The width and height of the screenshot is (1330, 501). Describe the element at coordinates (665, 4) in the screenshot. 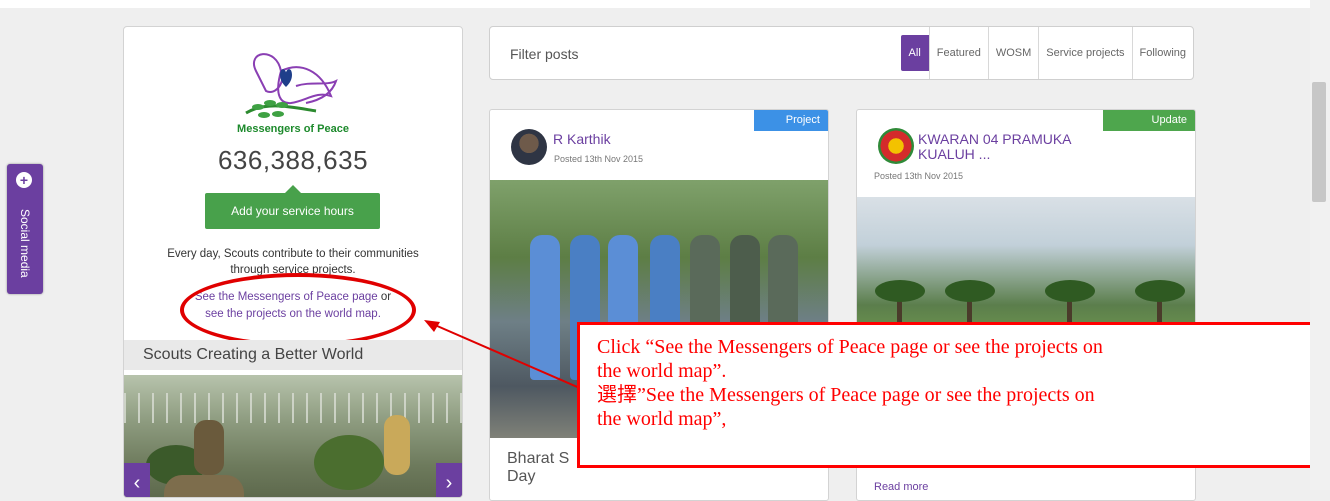

I see `top-strip` at that location.